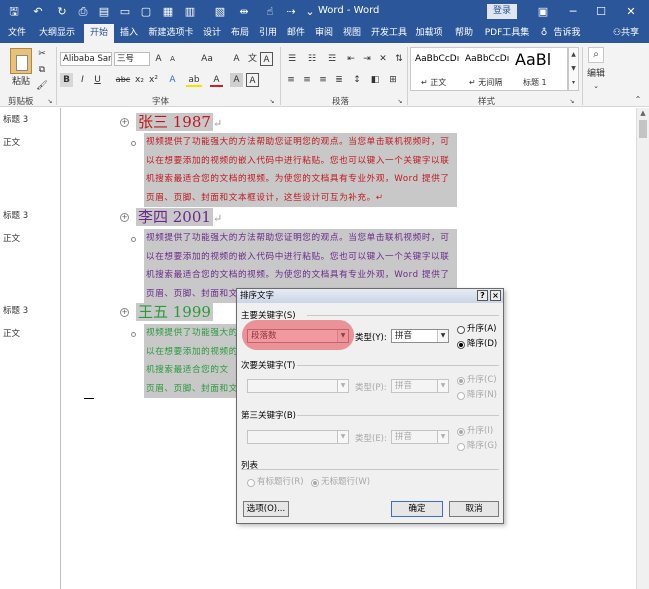 This screenshot has height=589, width=649. I want to click on tab-file: 文件, so click(17, 33).